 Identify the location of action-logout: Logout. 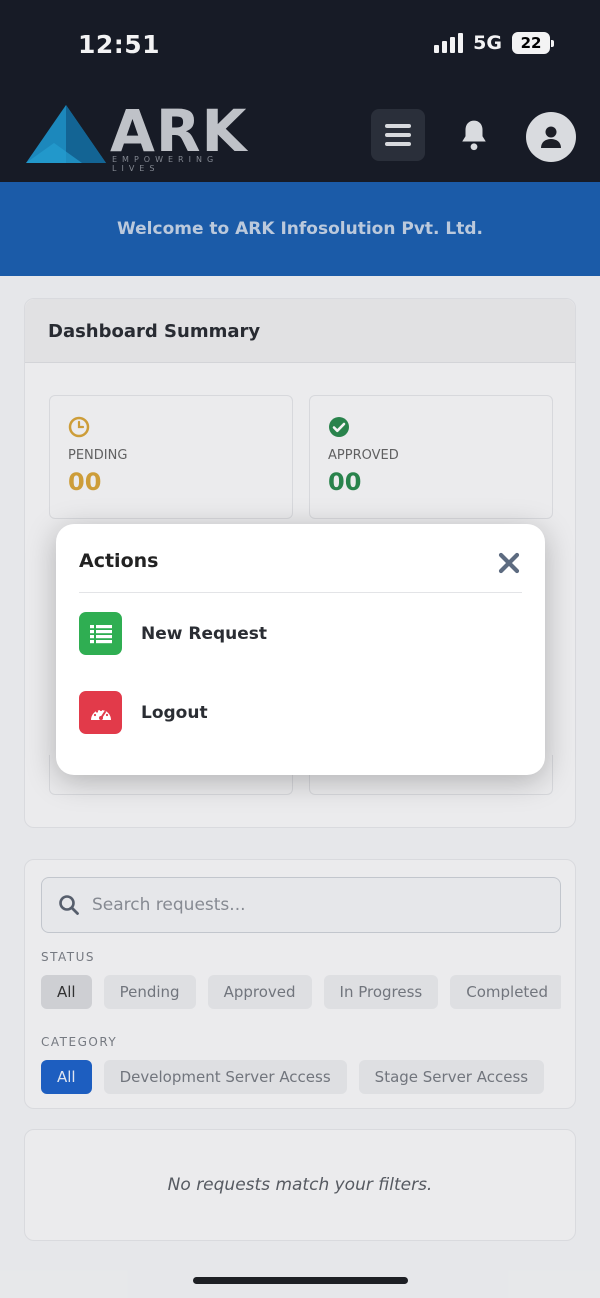
(143, 712).